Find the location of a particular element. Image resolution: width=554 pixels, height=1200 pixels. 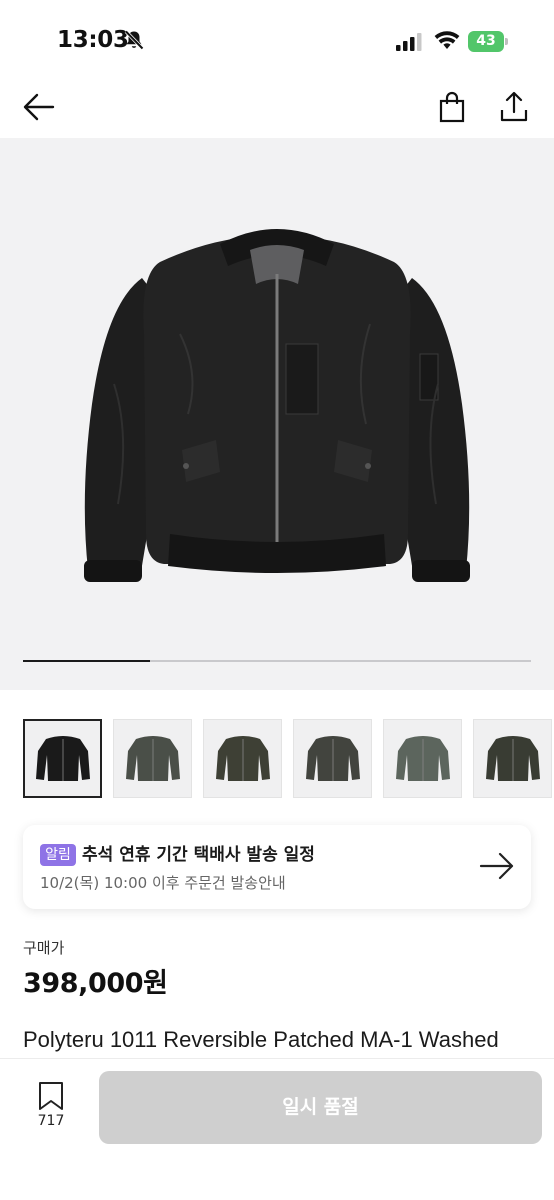

wifi-icon is located at coordinates (447, 40).